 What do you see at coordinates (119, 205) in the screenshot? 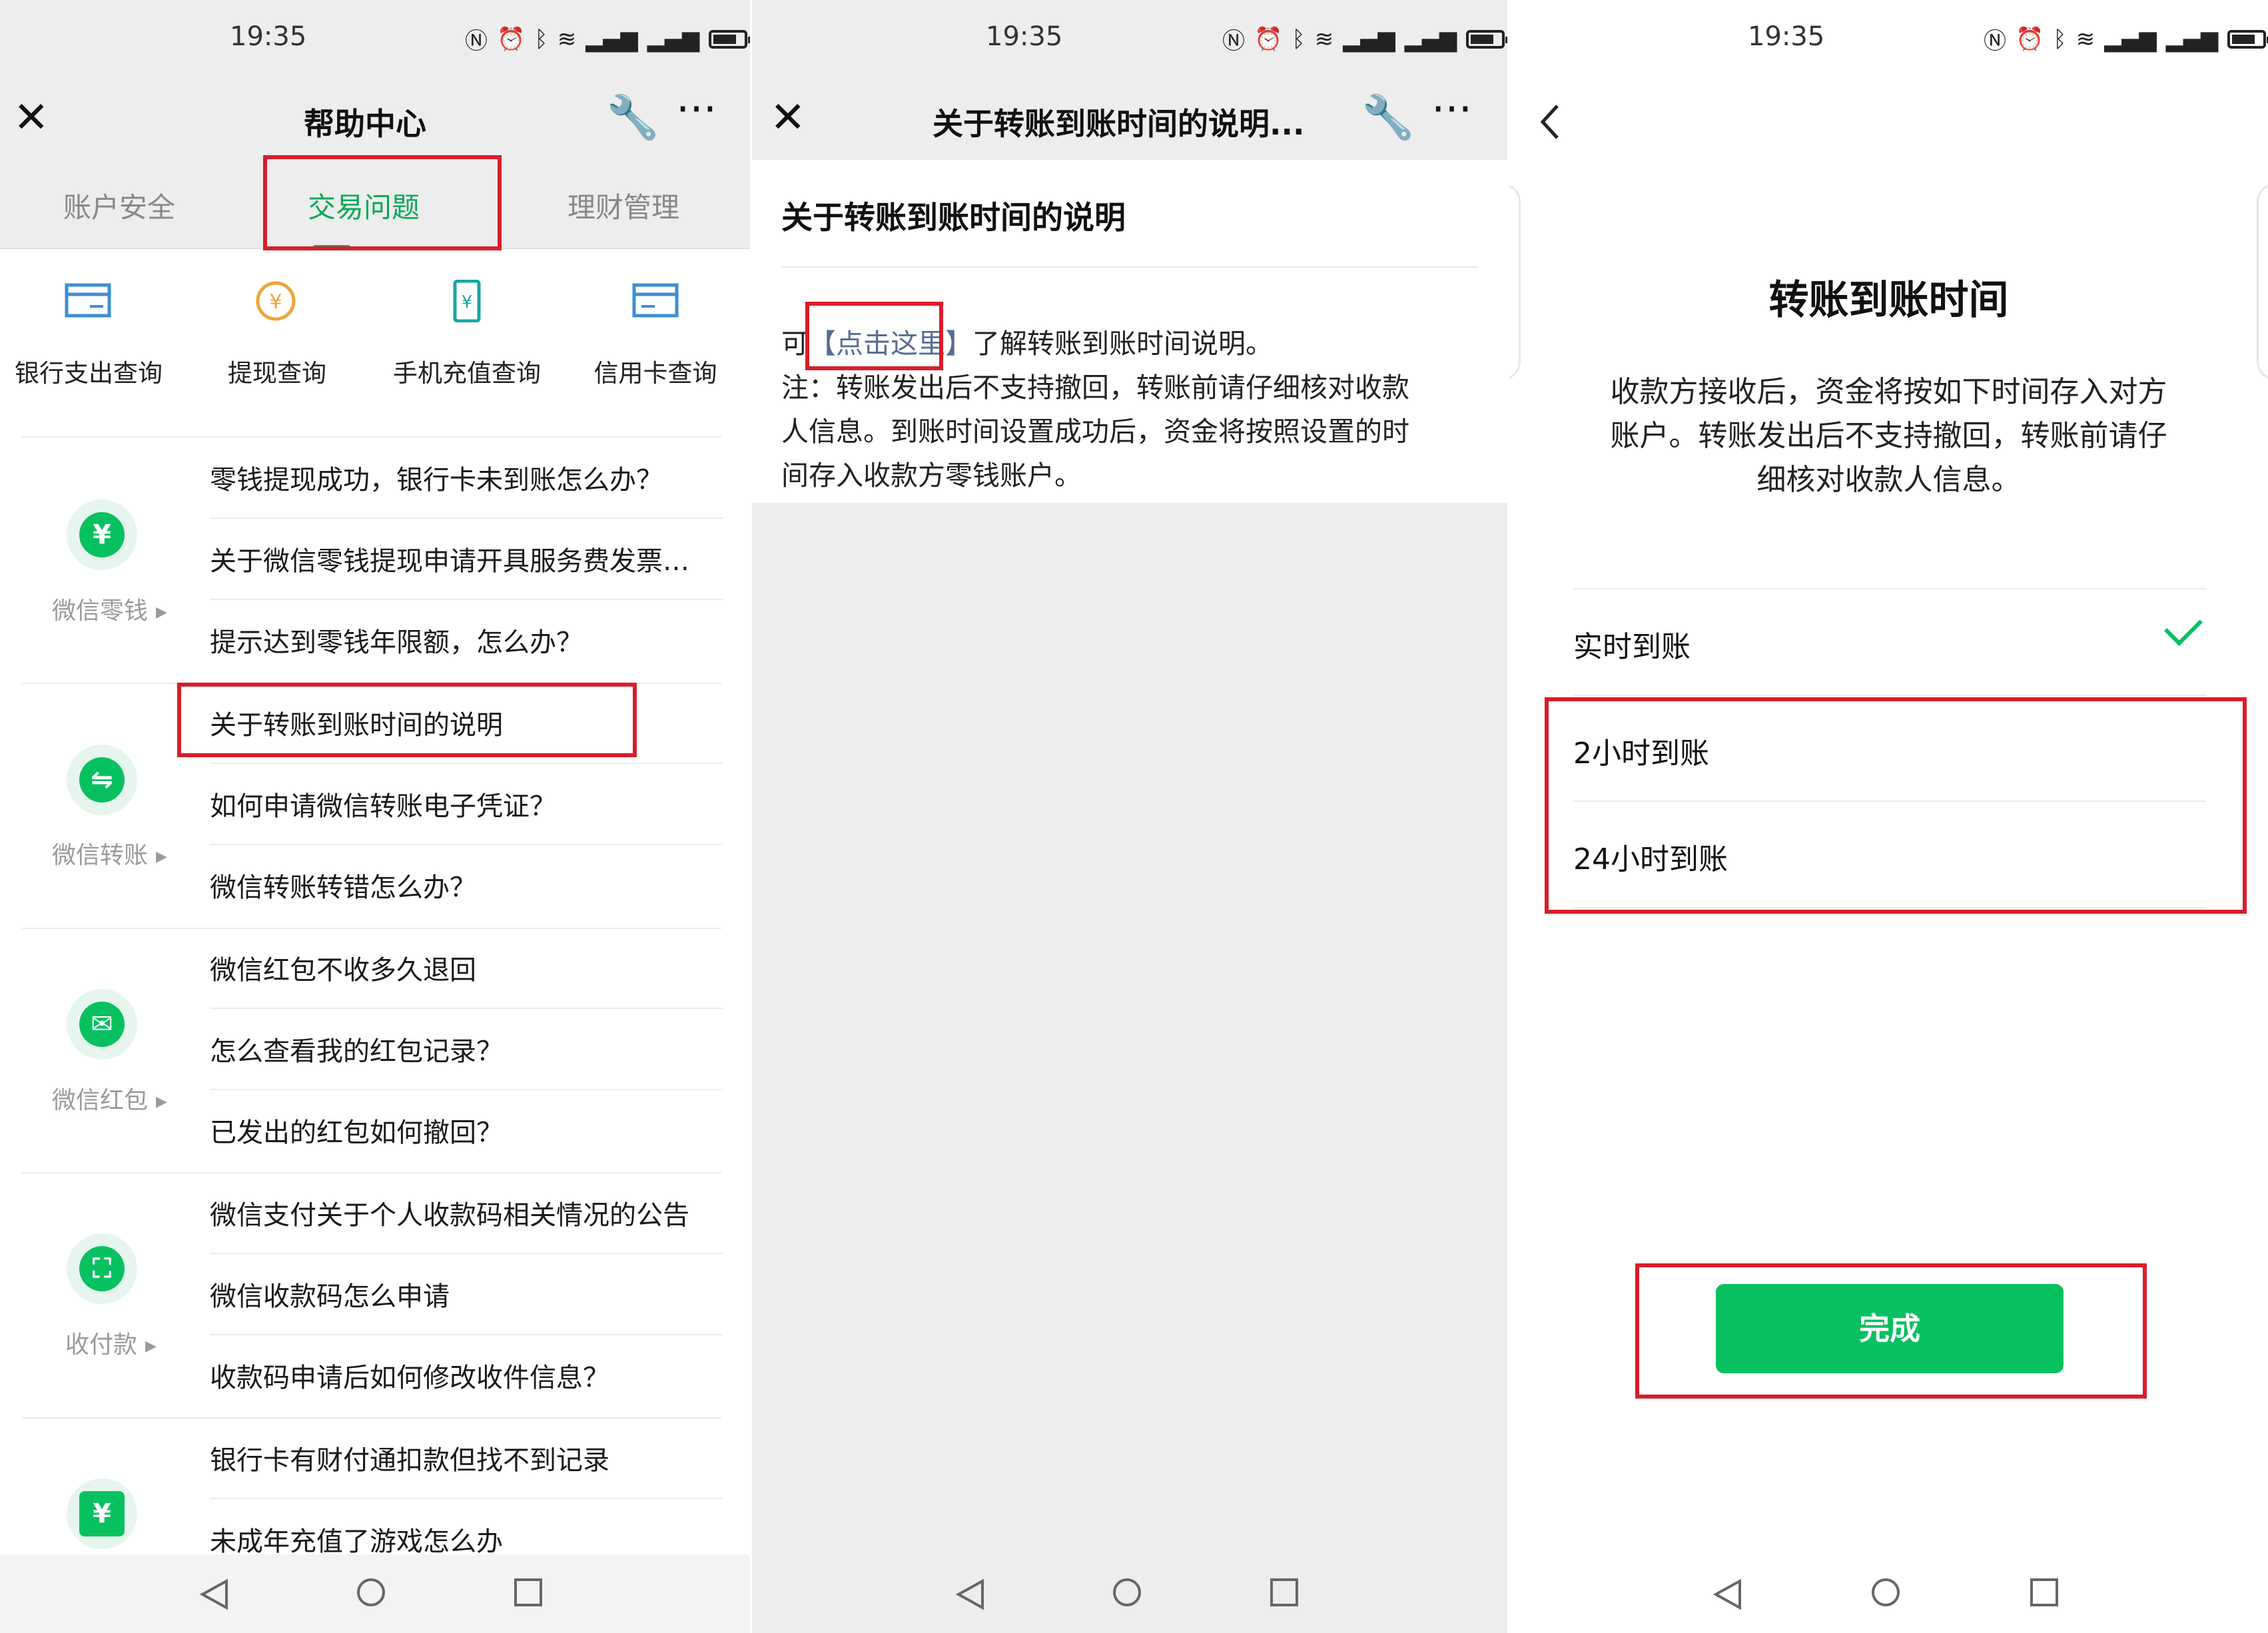
I see `tab-account-security: 账户安全` at bounding box center [119, 205].